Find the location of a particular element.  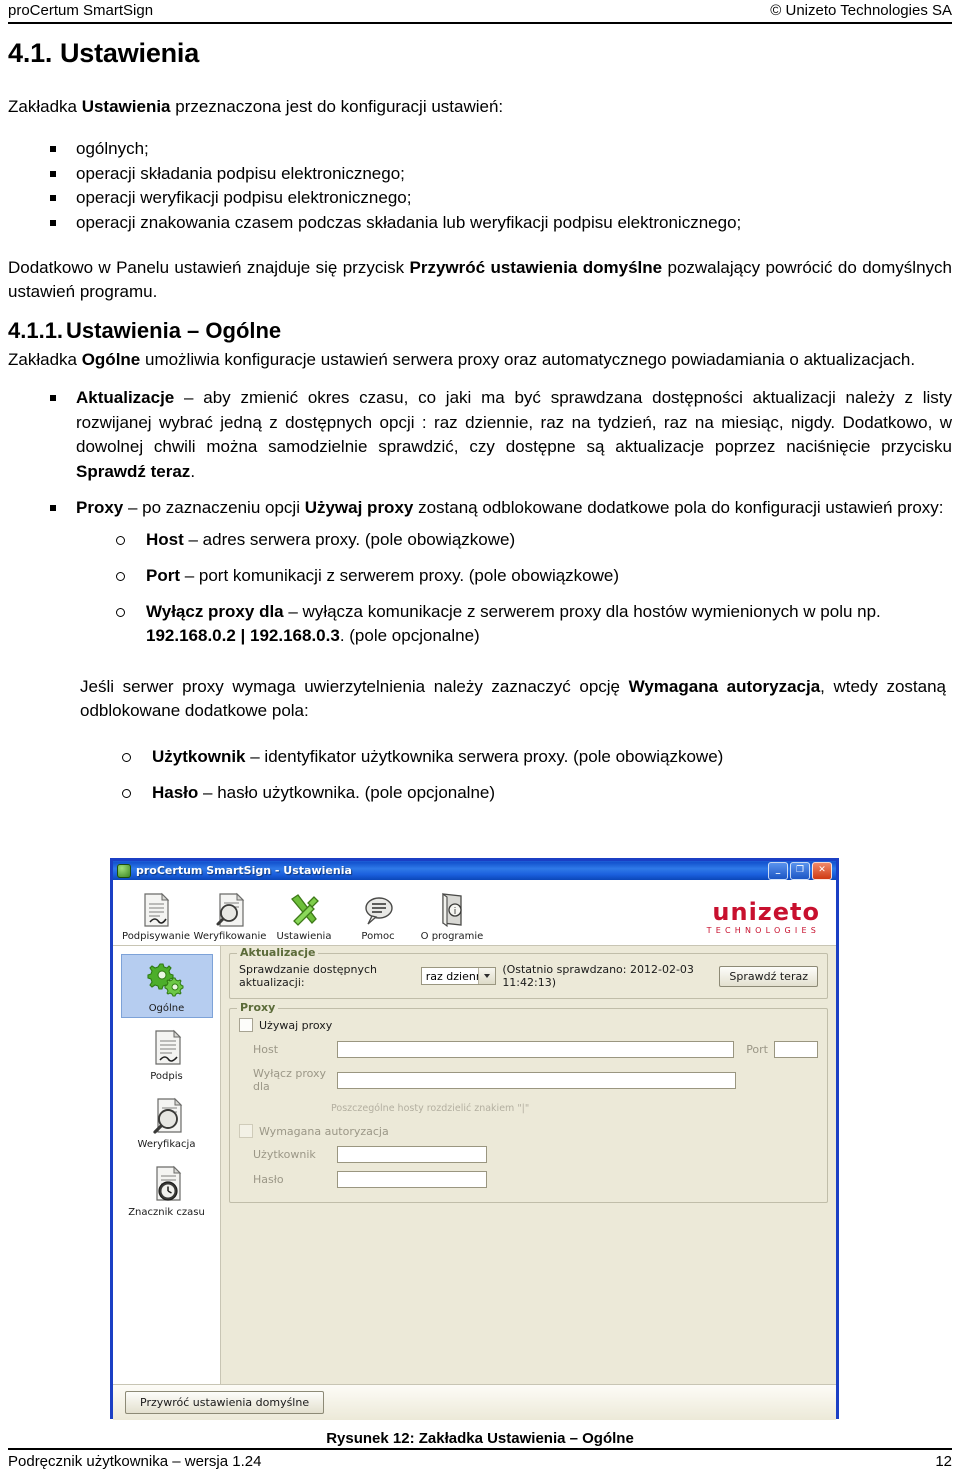

minimize-button: _ is located at coordinates (778, 870).